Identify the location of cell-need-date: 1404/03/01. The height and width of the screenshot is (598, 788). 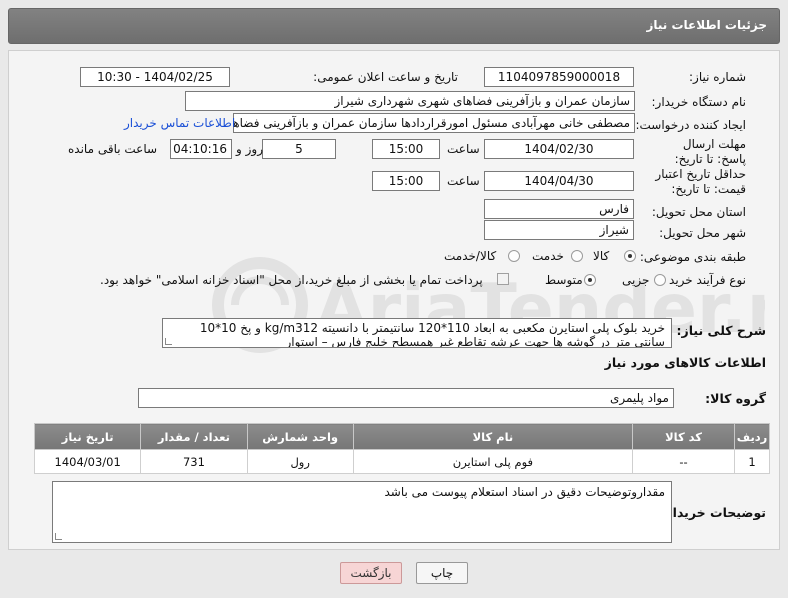
(87, 461).